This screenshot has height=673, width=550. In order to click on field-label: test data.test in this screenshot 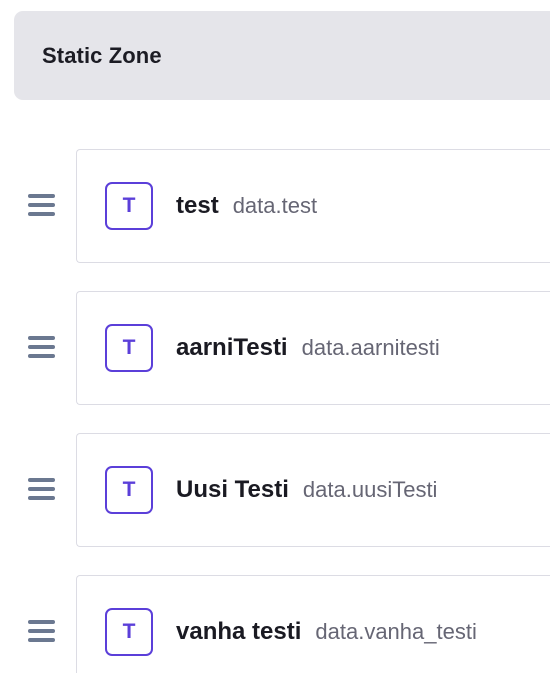, I will do `click(246, 206)`.